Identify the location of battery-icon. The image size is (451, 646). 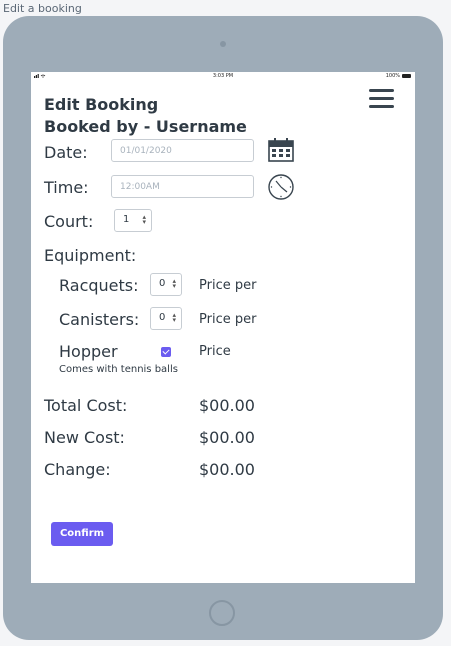
(406, 76).